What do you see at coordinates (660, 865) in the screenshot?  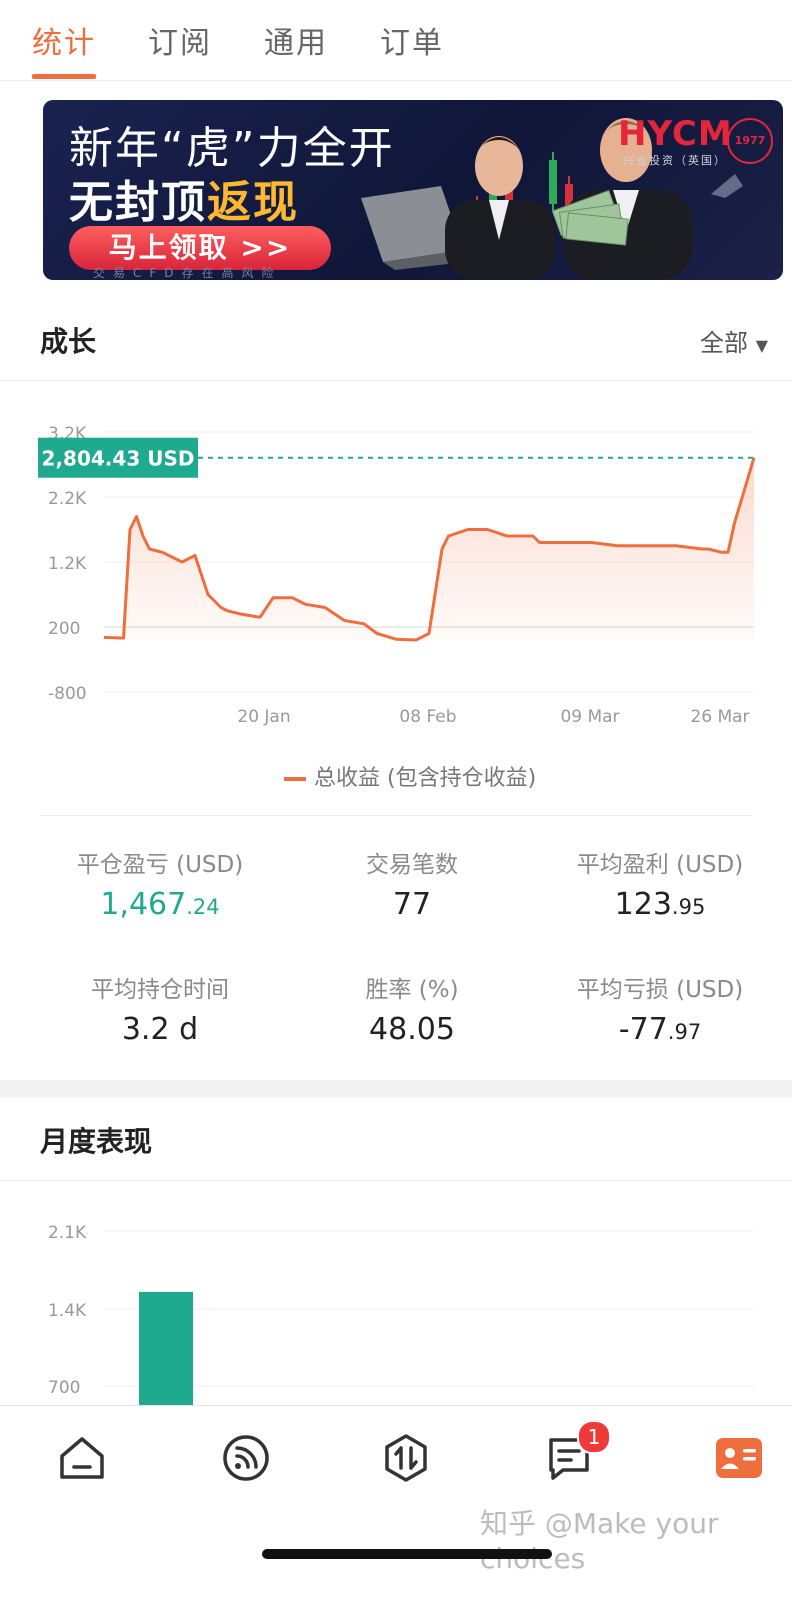 I see `stat-avg-profit-label: 平均盈利 (USD)` at bounding box center [660, 865].